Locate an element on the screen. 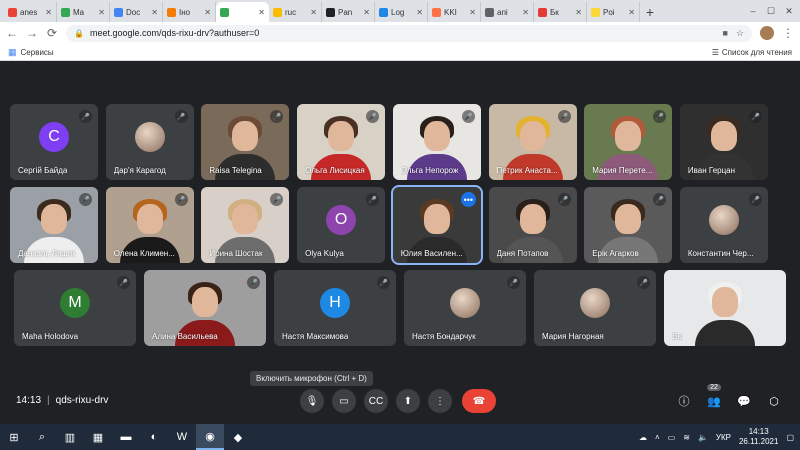 Image resolution: width=800 pixels, height=450 pixels. participant-tile: 🎤 Даниэль Ляшик is located at coordinates (54, 225).